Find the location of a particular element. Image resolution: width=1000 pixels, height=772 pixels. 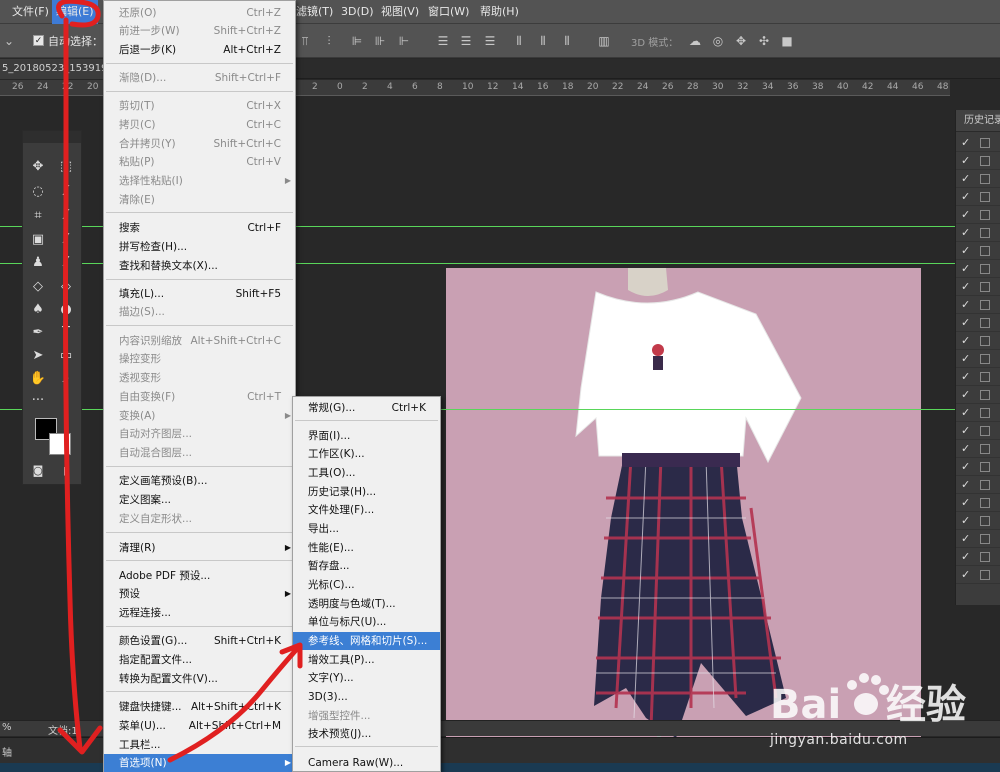

distribute-vcenter-icon: ☰ is located at coordinates (466, 41).